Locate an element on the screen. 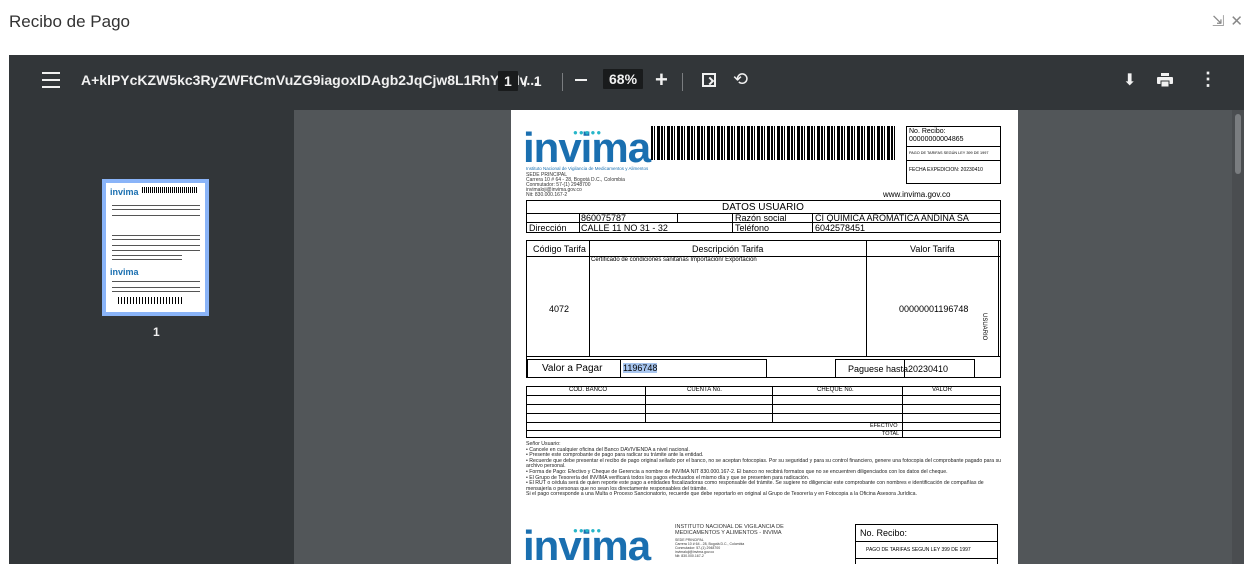 Image resolution: width=1251 pixels, height=564 pixels. page-indicator: 1 / 1 is located at coordinates (519, 81).